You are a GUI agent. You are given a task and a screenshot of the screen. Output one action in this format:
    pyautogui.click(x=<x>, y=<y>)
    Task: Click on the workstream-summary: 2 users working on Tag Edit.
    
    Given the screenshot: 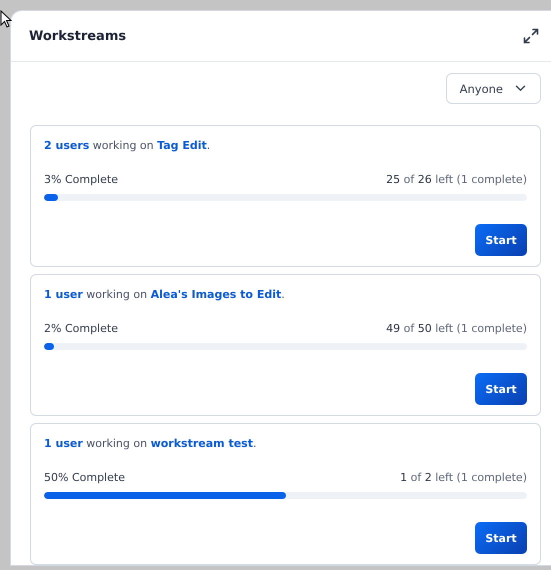 What is the action you would take?
    pyautogui.click(x=128, y=145)
    